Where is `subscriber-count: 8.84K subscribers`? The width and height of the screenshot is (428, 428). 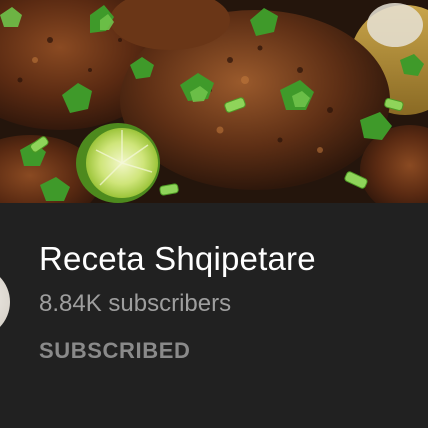
subscriber-count: 8.84K subscribers is located at coordinates (135, 303).